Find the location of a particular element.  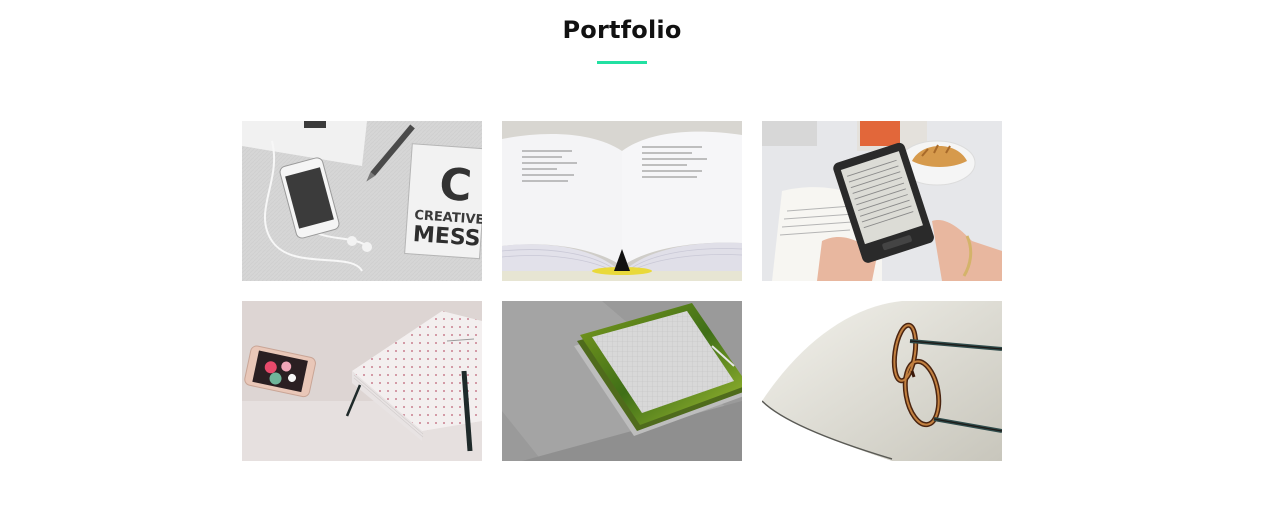

creative-mess-image: C CREATIVE MESS is located at coordinates (362, 201).